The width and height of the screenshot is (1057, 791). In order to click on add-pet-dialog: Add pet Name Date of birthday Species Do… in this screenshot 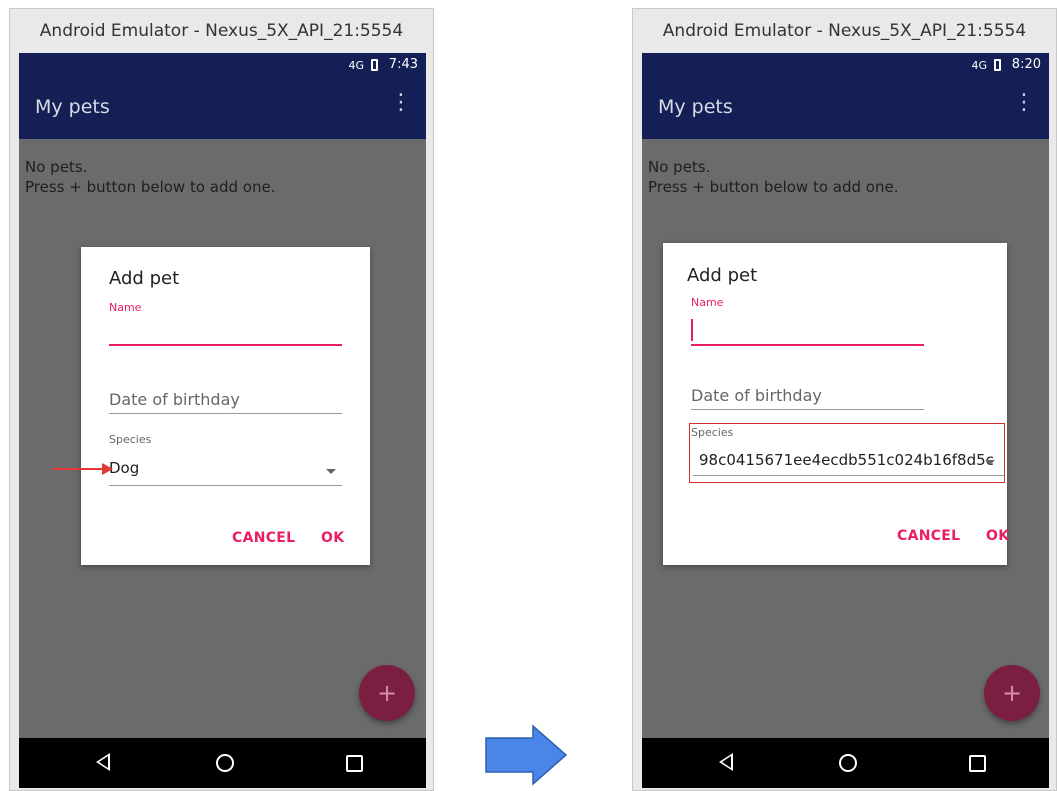, I will do `click(225, 406)`.